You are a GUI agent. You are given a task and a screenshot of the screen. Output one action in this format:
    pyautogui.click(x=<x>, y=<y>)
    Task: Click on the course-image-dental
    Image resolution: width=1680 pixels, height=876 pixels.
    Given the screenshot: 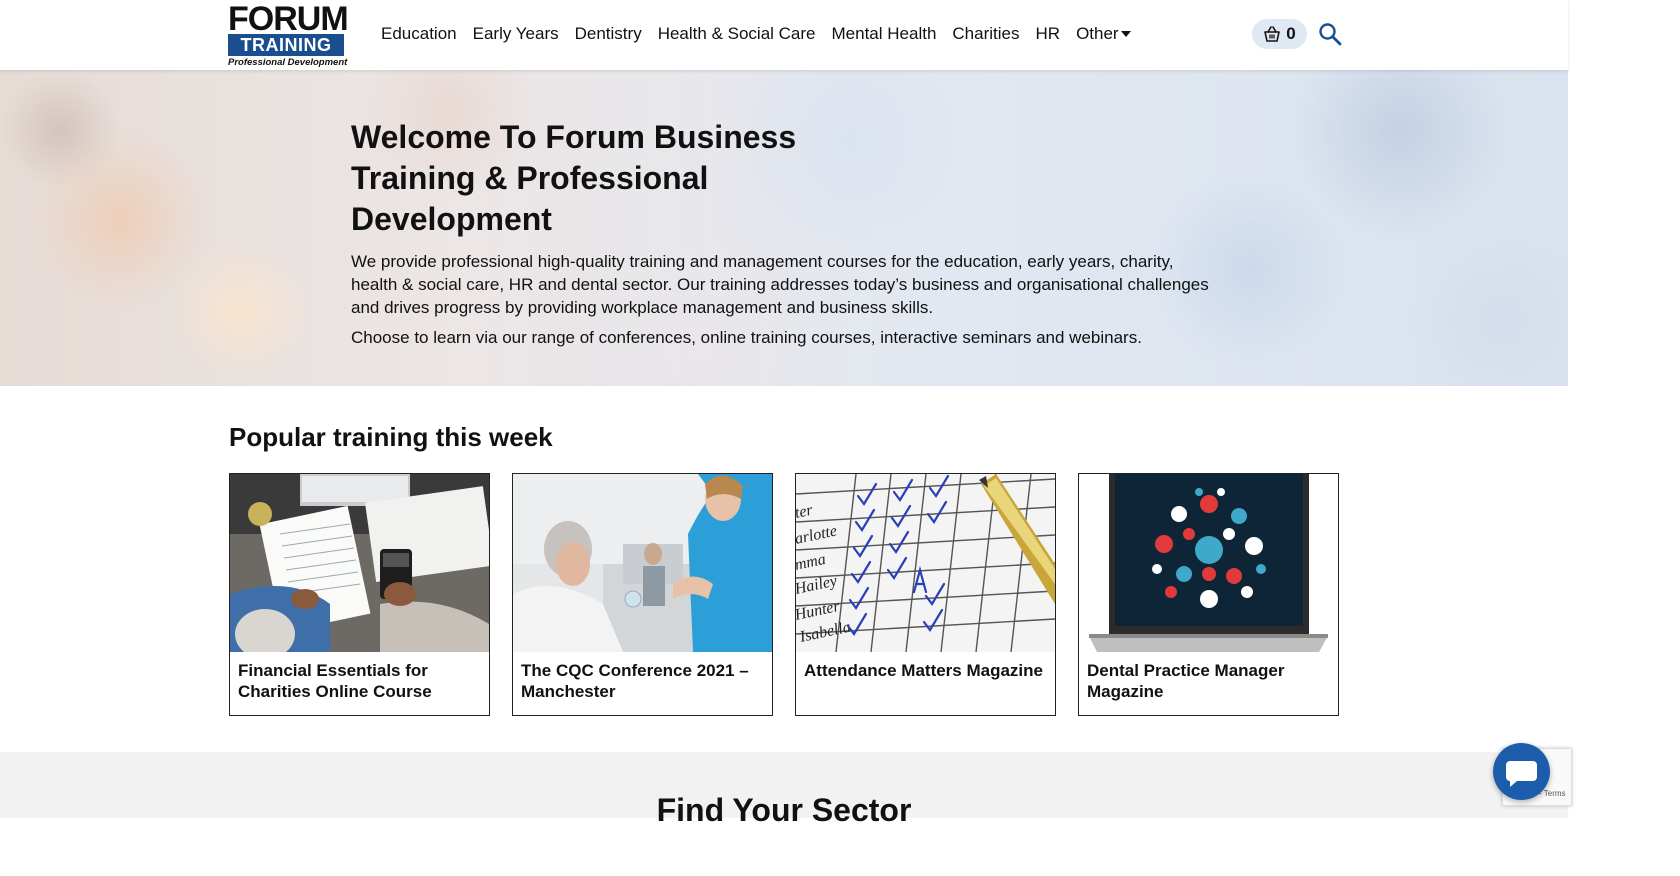 What is the action you would take?
    pyautogui.click(x=1208, y=563)
    